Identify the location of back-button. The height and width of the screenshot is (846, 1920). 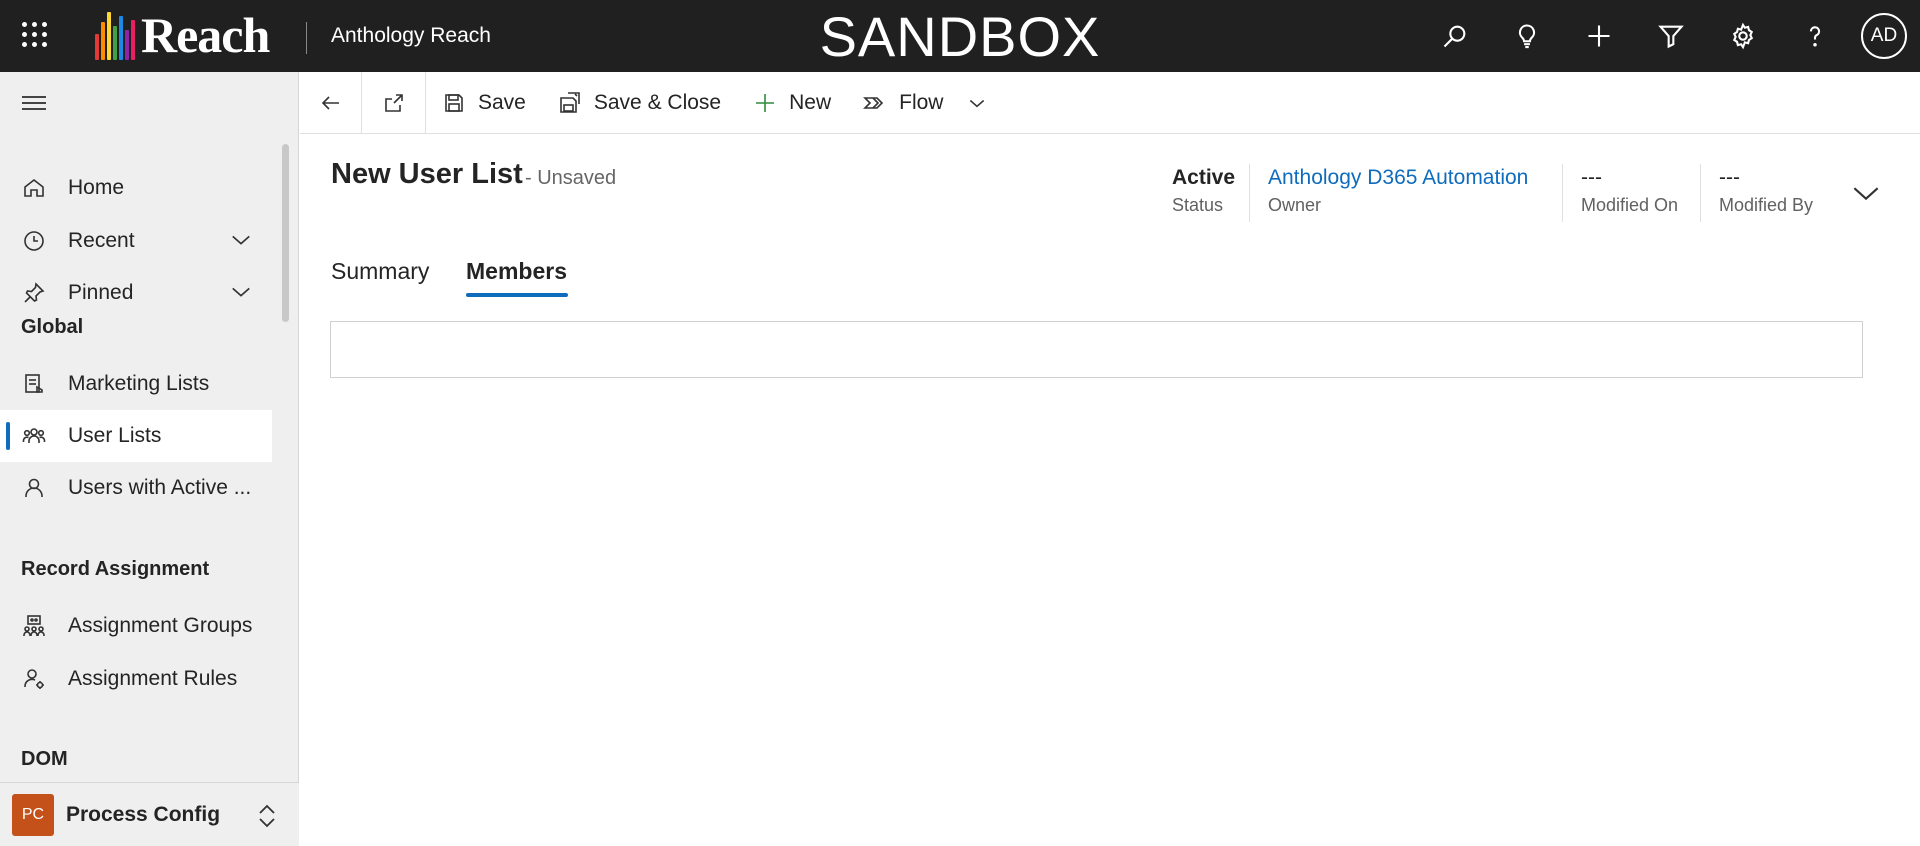
(331, 102).